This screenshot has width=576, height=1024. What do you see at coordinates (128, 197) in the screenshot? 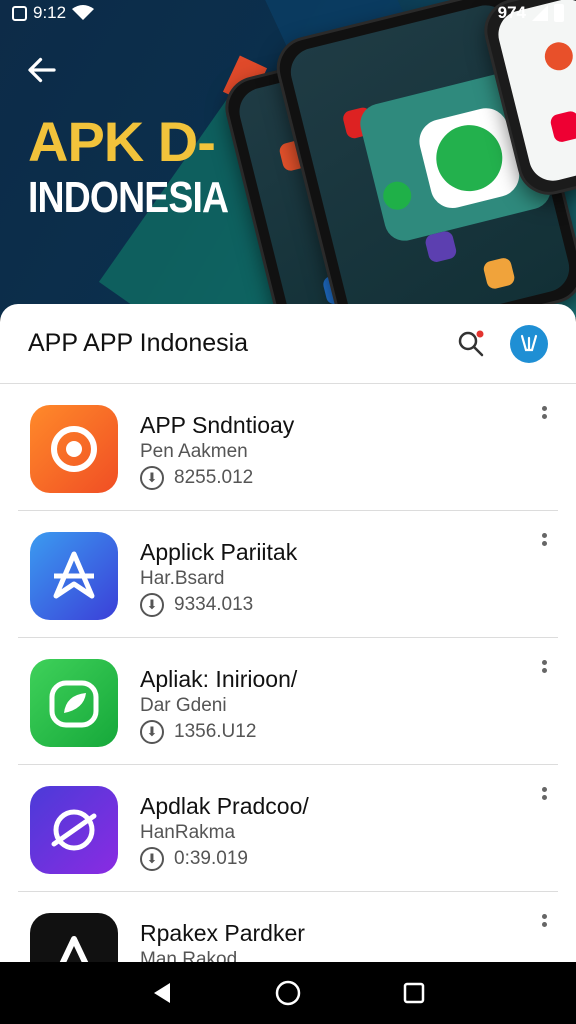
I see `hero-title-line2: INDONESIA` at bounding box center [128, 197].